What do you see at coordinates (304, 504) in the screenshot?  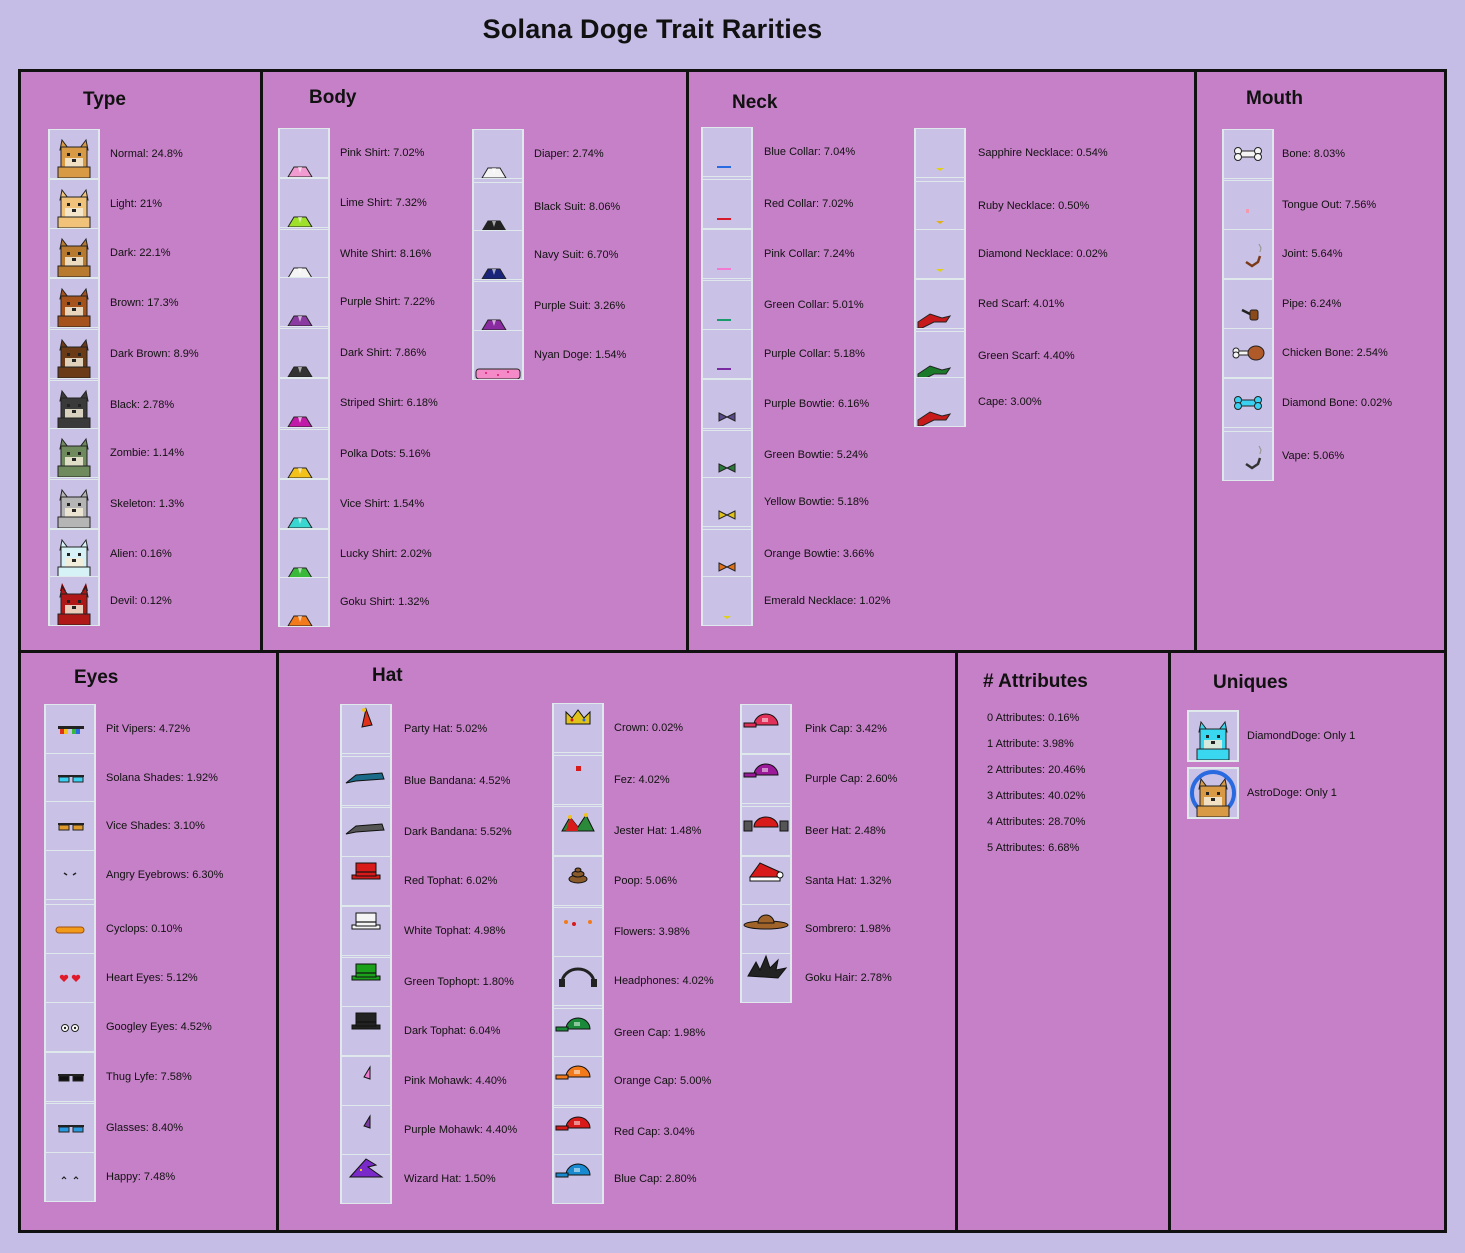 I see `vice-shirt-icon` at bounding box center [304, 504].